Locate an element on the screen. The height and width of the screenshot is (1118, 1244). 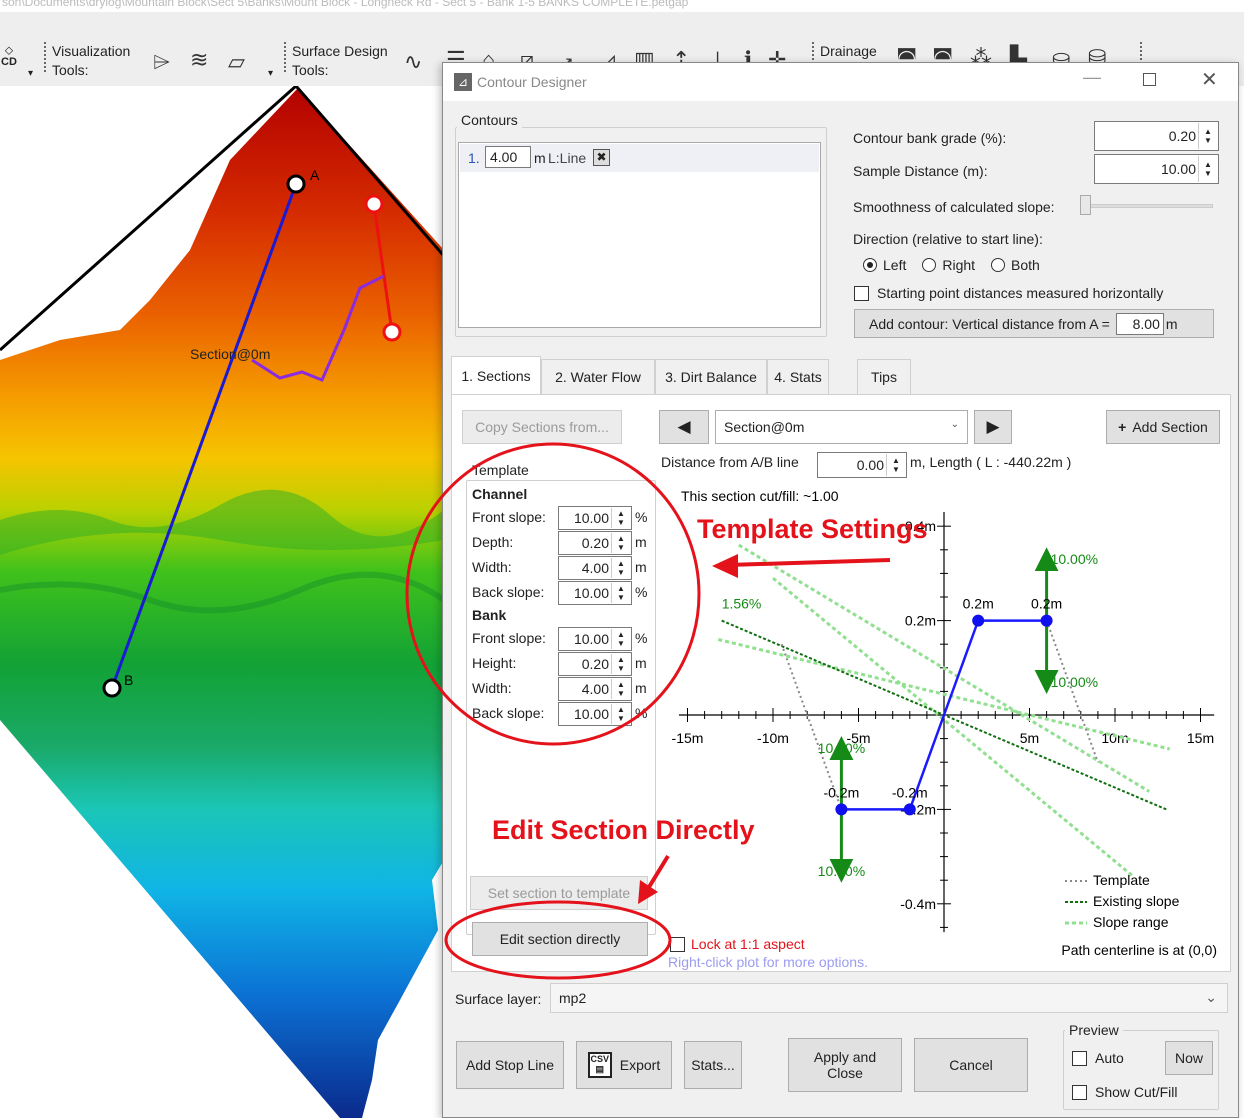
template-arrow-shaft is located at coordinates (809, 562).